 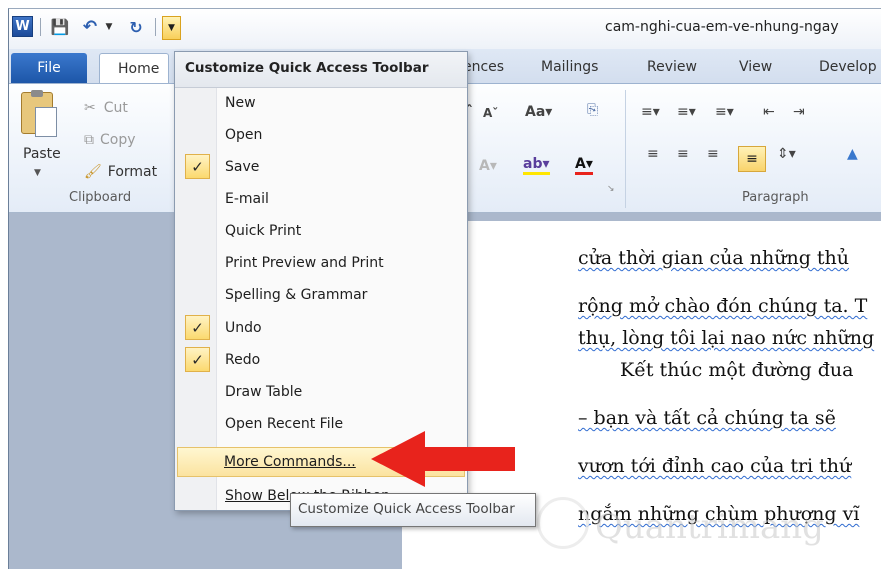 What do you see at coordinates (321, 392) in the screenshot?
I see `menu-item-draw-table: Draw Table` at bounding box center [321, 392].